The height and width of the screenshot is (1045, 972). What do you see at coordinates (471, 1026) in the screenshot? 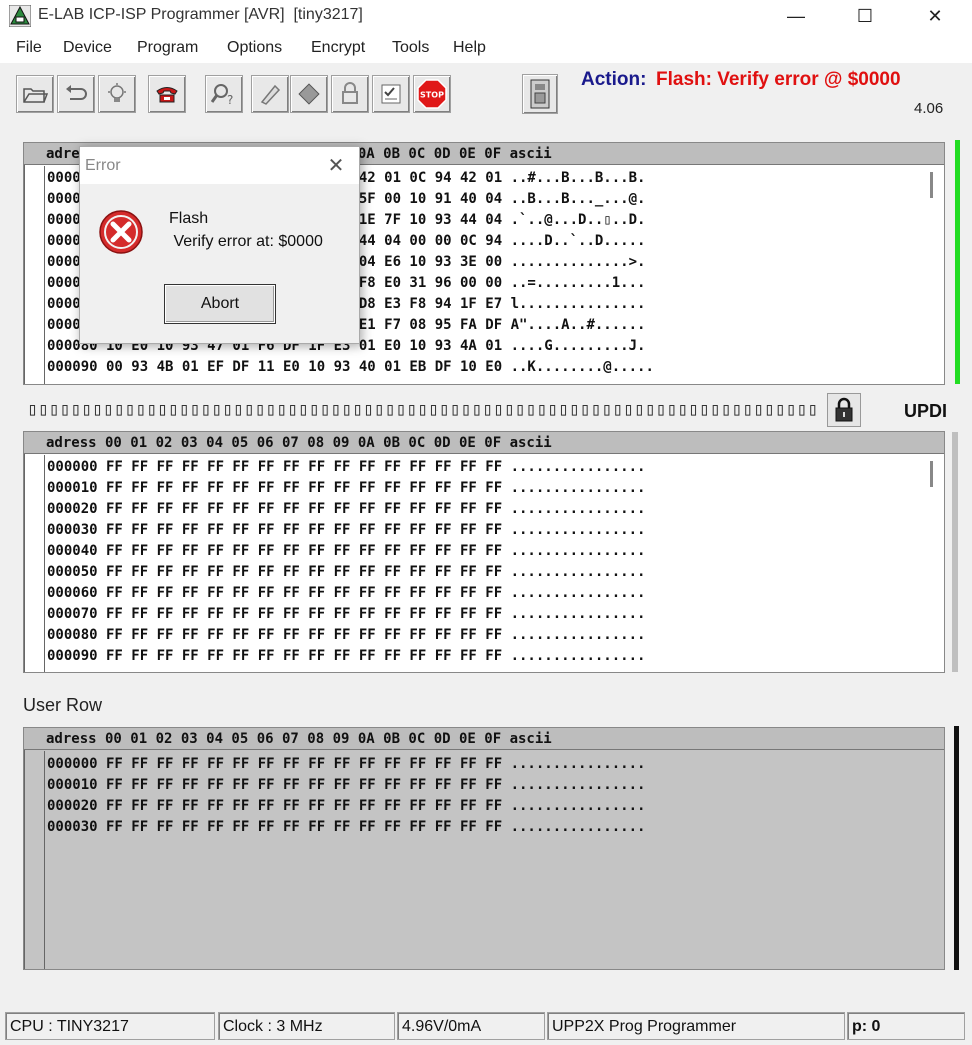
I see `status-power: 4.96V/0mA` at bounding box center [471, 1026].